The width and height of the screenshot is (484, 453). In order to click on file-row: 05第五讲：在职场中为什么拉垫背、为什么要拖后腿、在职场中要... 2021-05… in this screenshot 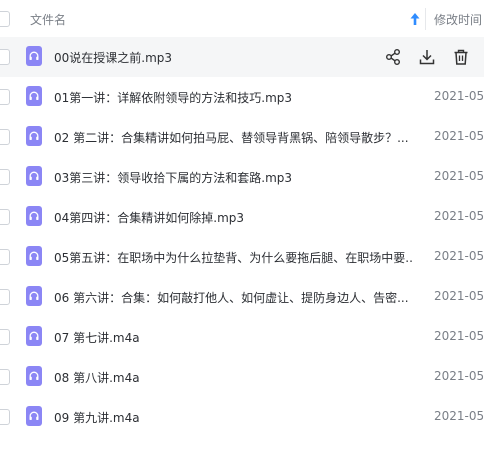, I will do `click(242, 257)`.